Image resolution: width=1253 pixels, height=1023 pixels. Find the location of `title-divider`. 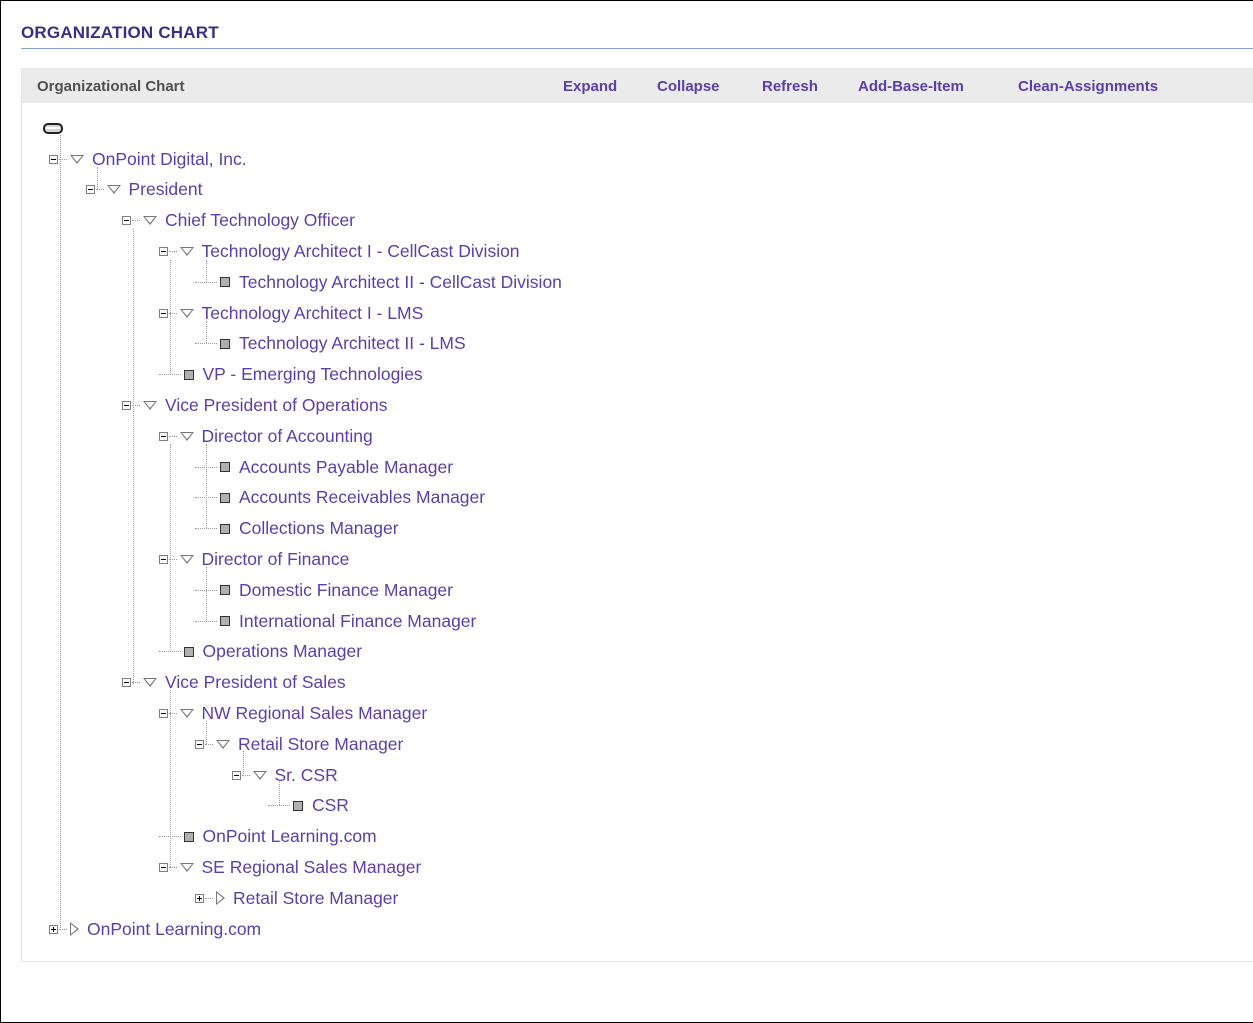

title-divider is located at coordinates (637, 48).